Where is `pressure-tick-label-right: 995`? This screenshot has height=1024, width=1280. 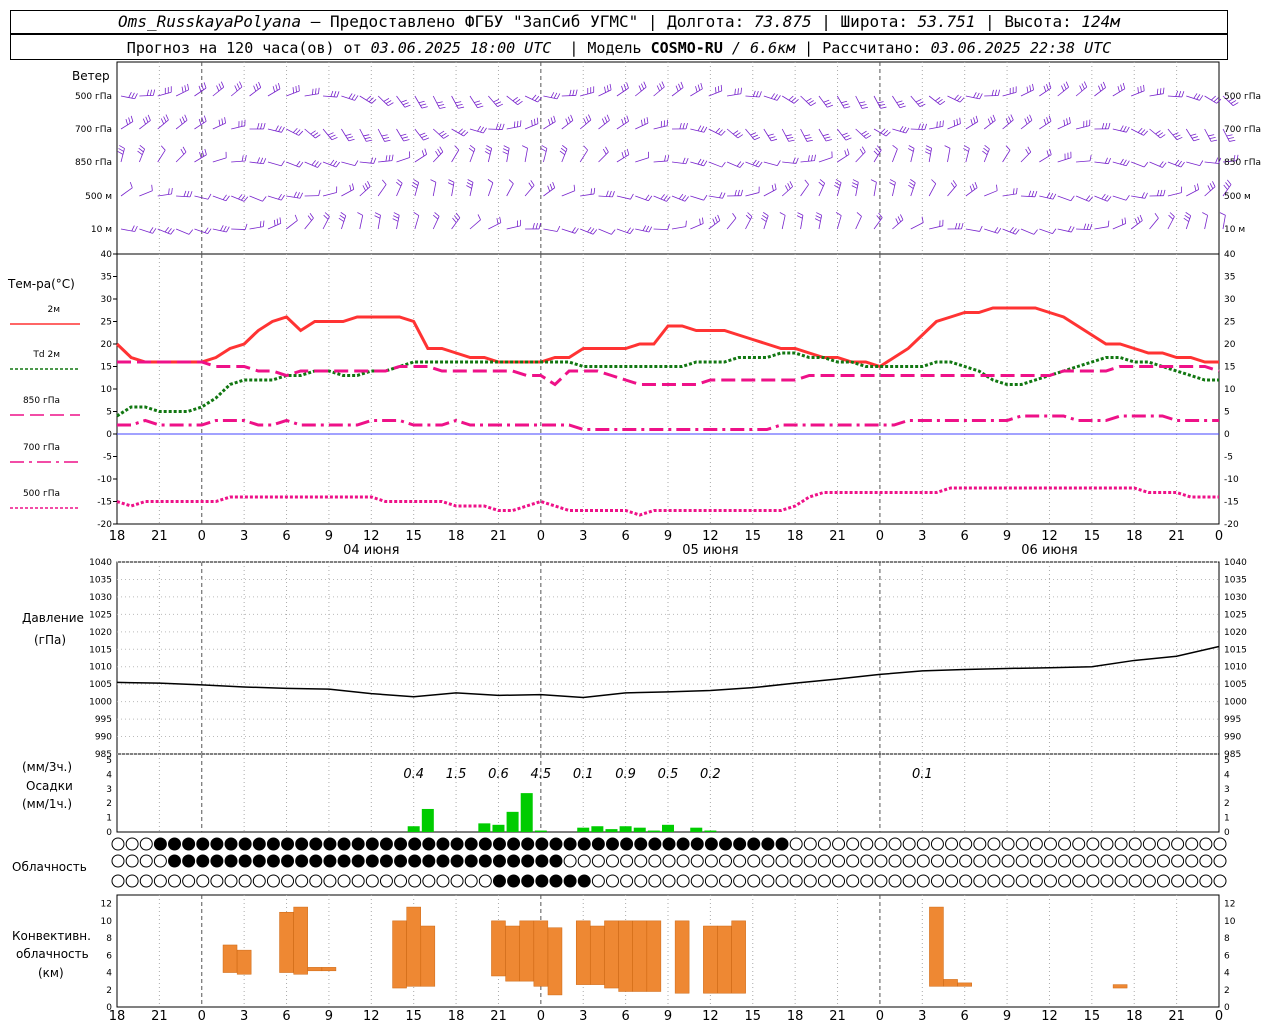 pressure-tick-label-right: 995 is located at coordinates (1232, 720).